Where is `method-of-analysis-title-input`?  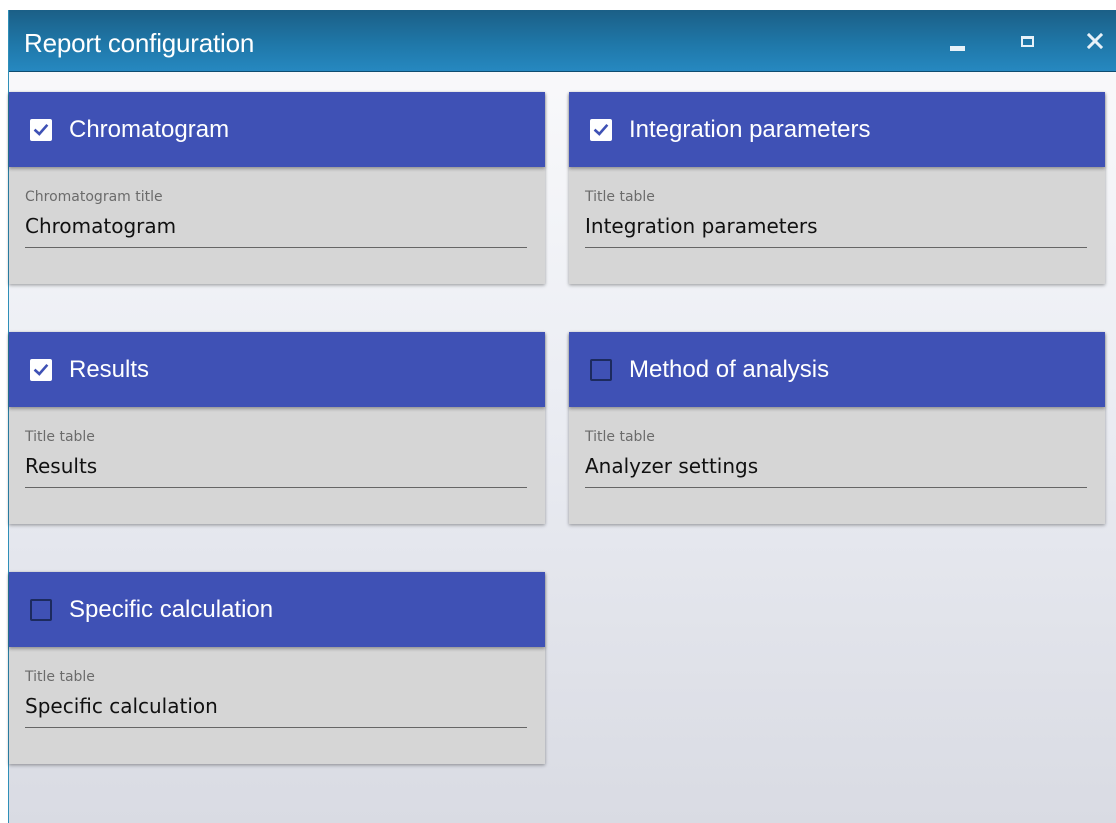 method-of-analysis-title-input is located at coordinates (836, 470).